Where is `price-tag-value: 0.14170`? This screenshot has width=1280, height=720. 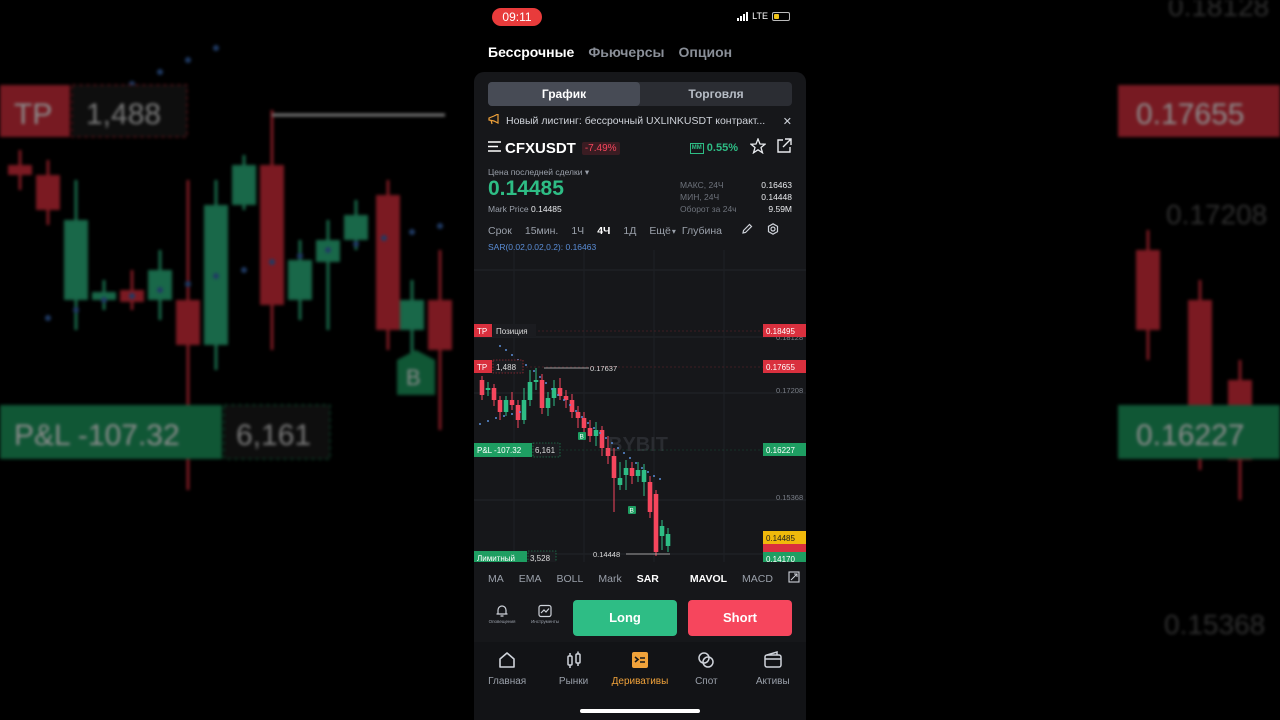 price-tag-value: 0.14170 is located at coordinates (780, 558).